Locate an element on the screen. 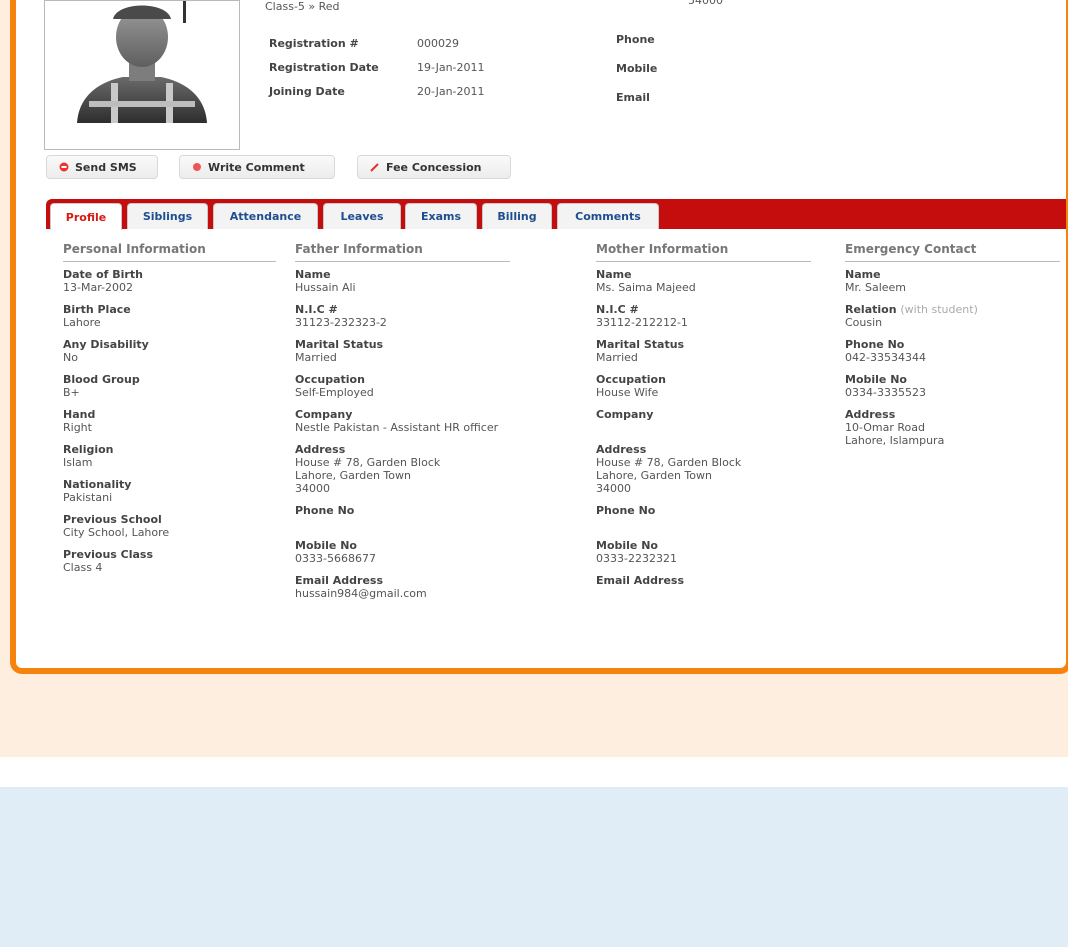 The width and height of the screenshot is (1068, 947). field-value: 10-Omar Road Lahore, Islampura is located at coordinates (895, 434).